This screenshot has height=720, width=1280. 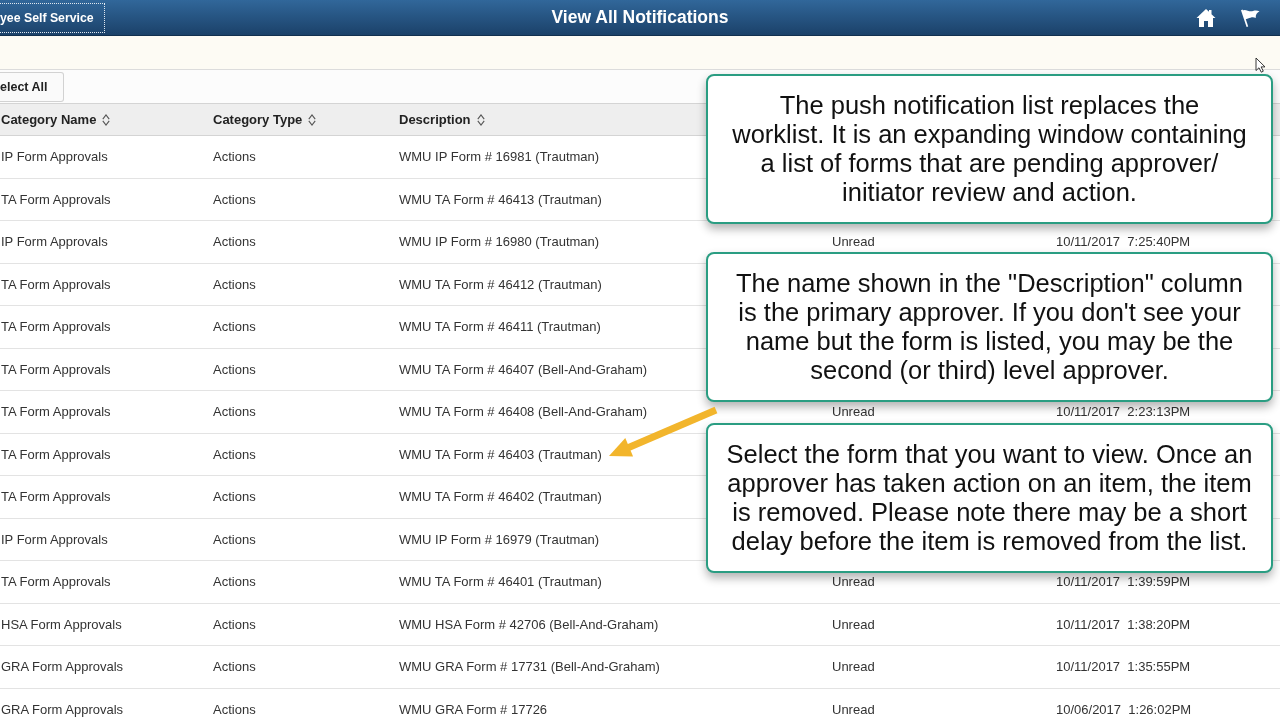 I want to click on callout-text: The name shown in the "Description" column is the primary approver. If you don't see your name but the form is listed, you may be the second (or third) level approver., so click(x=989, y=327).